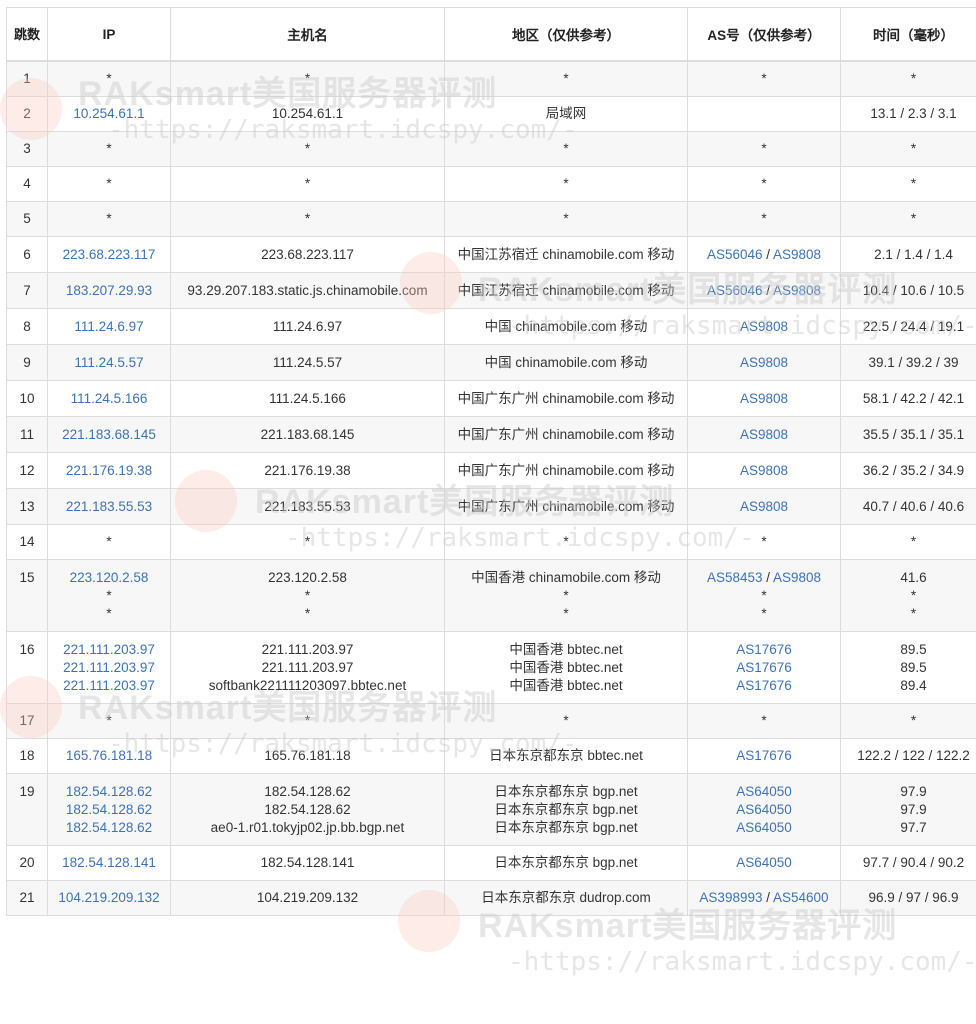 The height and width of the screenshot is (1024, 976). What do you see at coordinates (491, 721) in the screenshot?
I see `table-row: 17 * * * * *` at bounding box center [491, 721].